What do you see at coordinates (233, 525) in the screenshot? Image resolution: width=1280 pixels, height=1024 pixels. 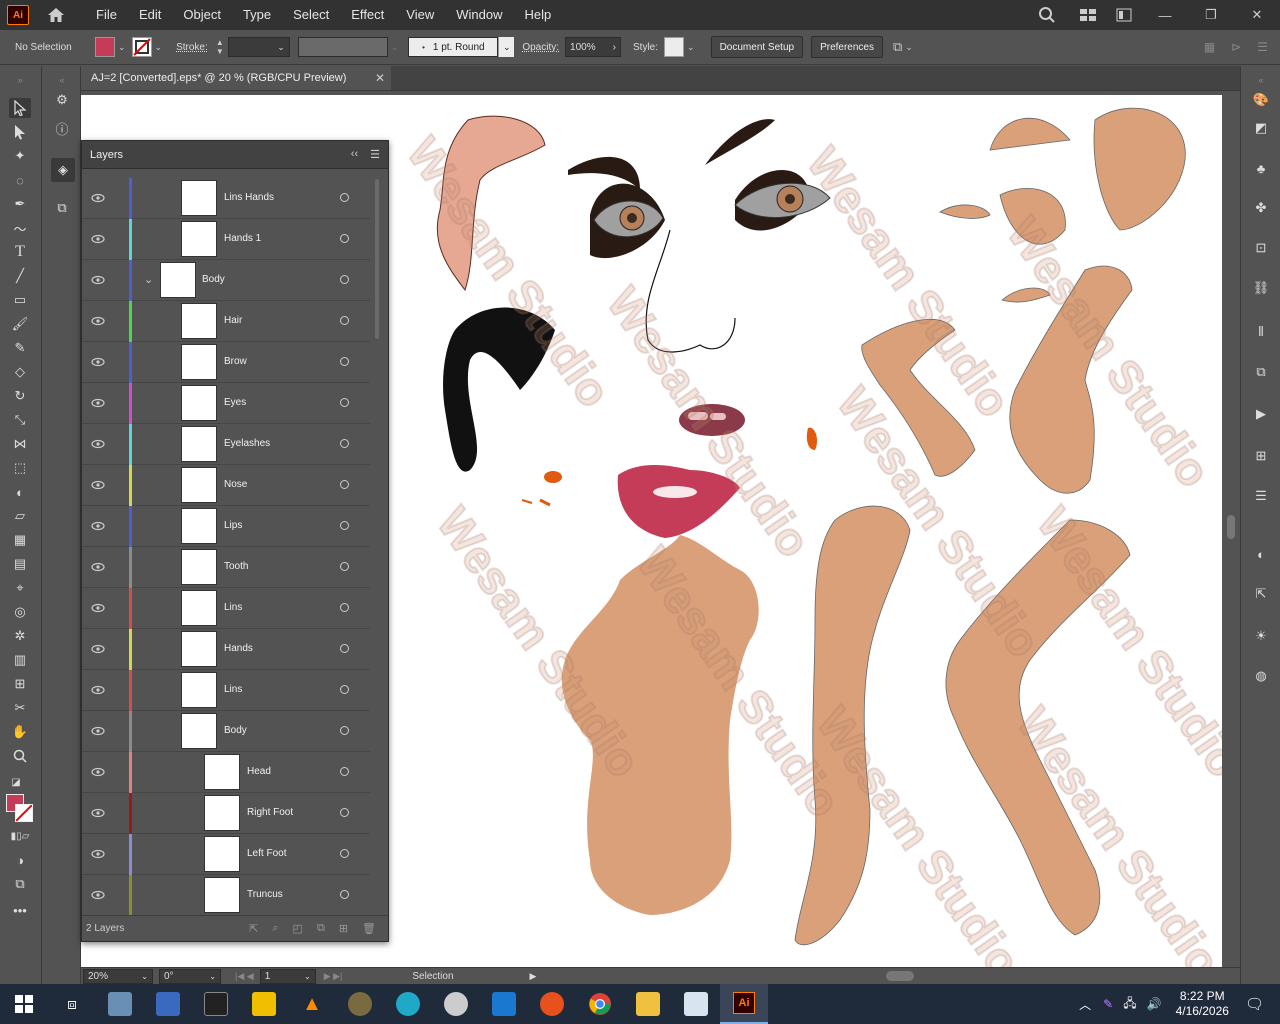 I see `layer-name: Lips` at bounding box center [233, 525].